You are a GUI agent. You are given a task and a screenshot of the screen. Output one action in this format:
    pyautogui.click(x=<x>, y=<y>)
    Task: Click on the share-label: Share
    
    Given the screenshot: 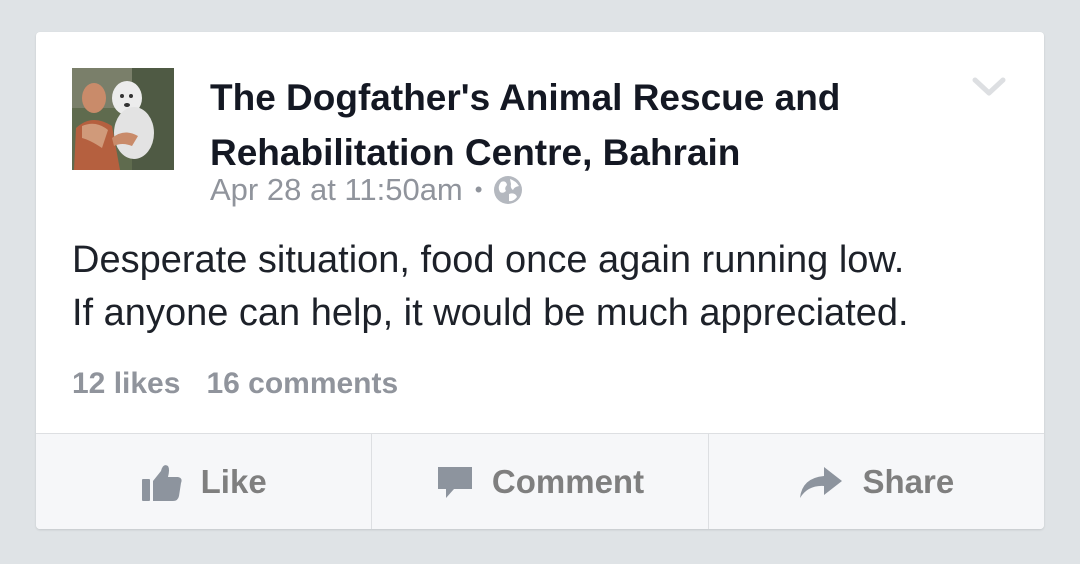 What is the action you would take?
    pyautogui.click(x=908, y=481)
    